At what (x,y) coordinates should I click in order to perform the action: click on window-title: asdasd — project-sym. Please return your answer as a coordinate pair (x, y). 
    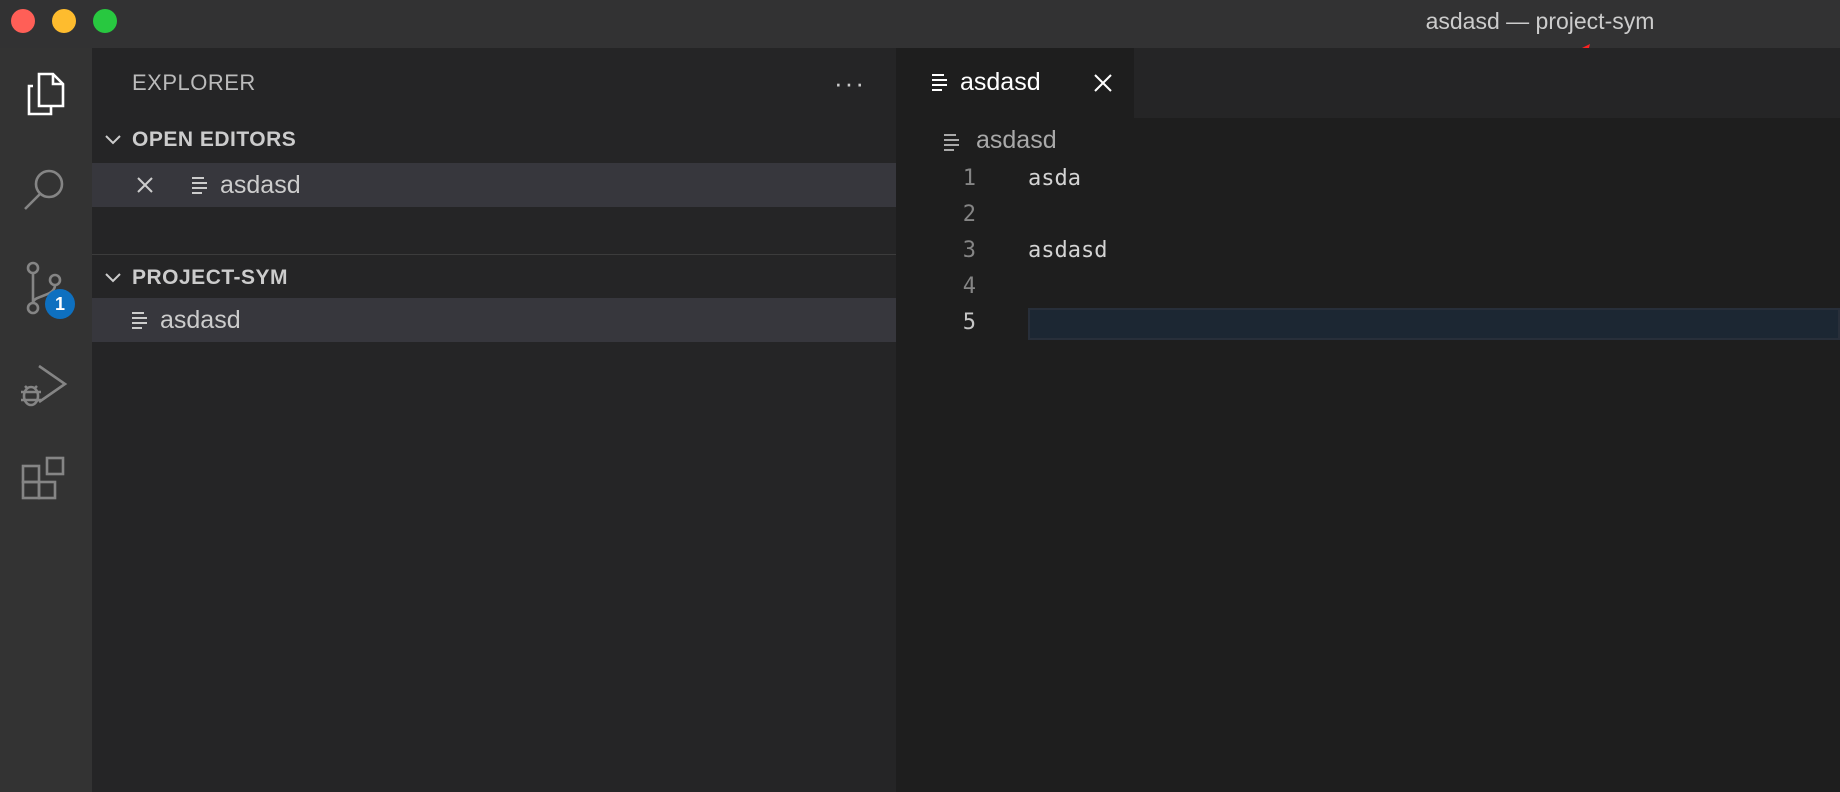
    Looking at the image, I should click on (1540, 21).